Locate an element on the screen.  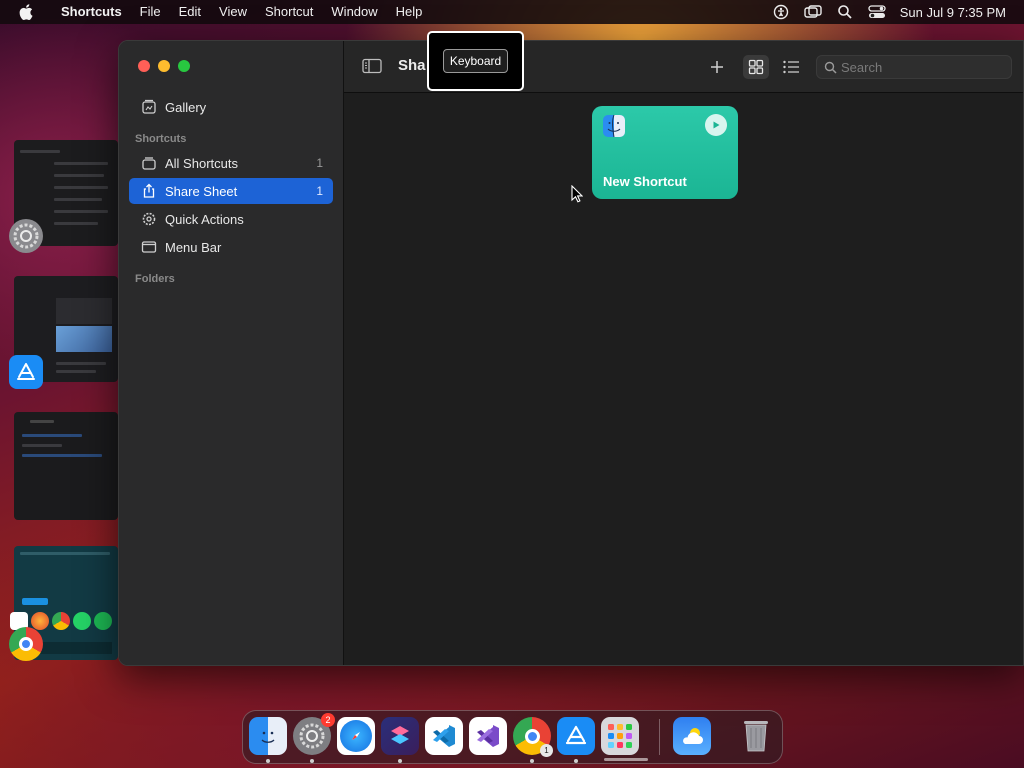
whatsapp-icon is located at coordinates (82, 621).